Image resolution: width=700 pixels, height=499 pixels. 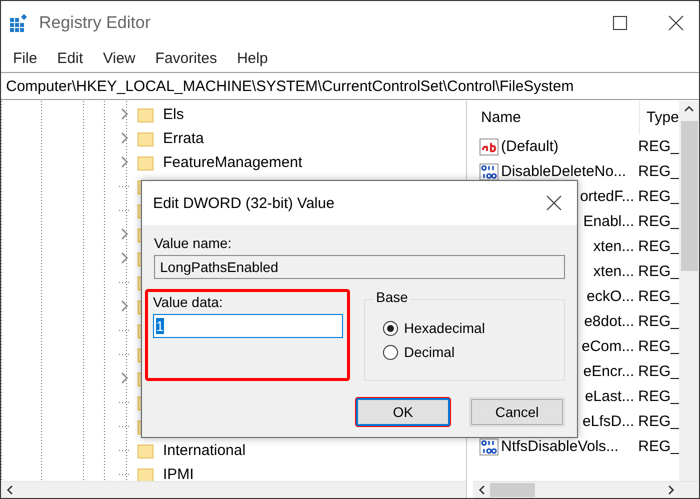 I want to click on window-title: Registry Editor, so click(x=95, y=23).